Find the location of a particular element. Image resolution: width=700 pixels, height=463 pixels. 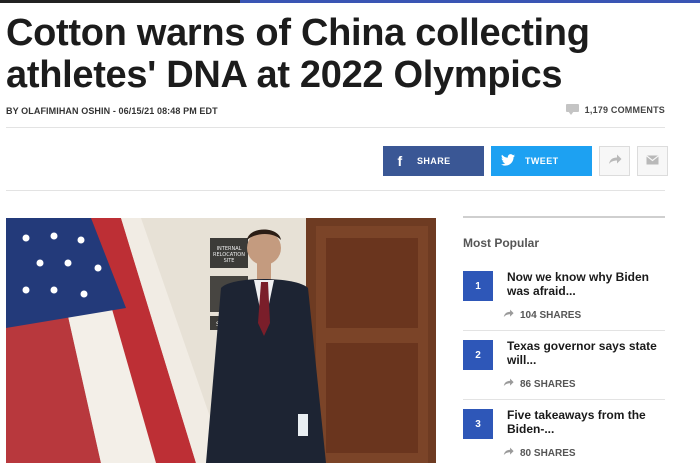

headline-line-2: athletes' DNA at 2022 Olympics is located at coordinates (284, 75).